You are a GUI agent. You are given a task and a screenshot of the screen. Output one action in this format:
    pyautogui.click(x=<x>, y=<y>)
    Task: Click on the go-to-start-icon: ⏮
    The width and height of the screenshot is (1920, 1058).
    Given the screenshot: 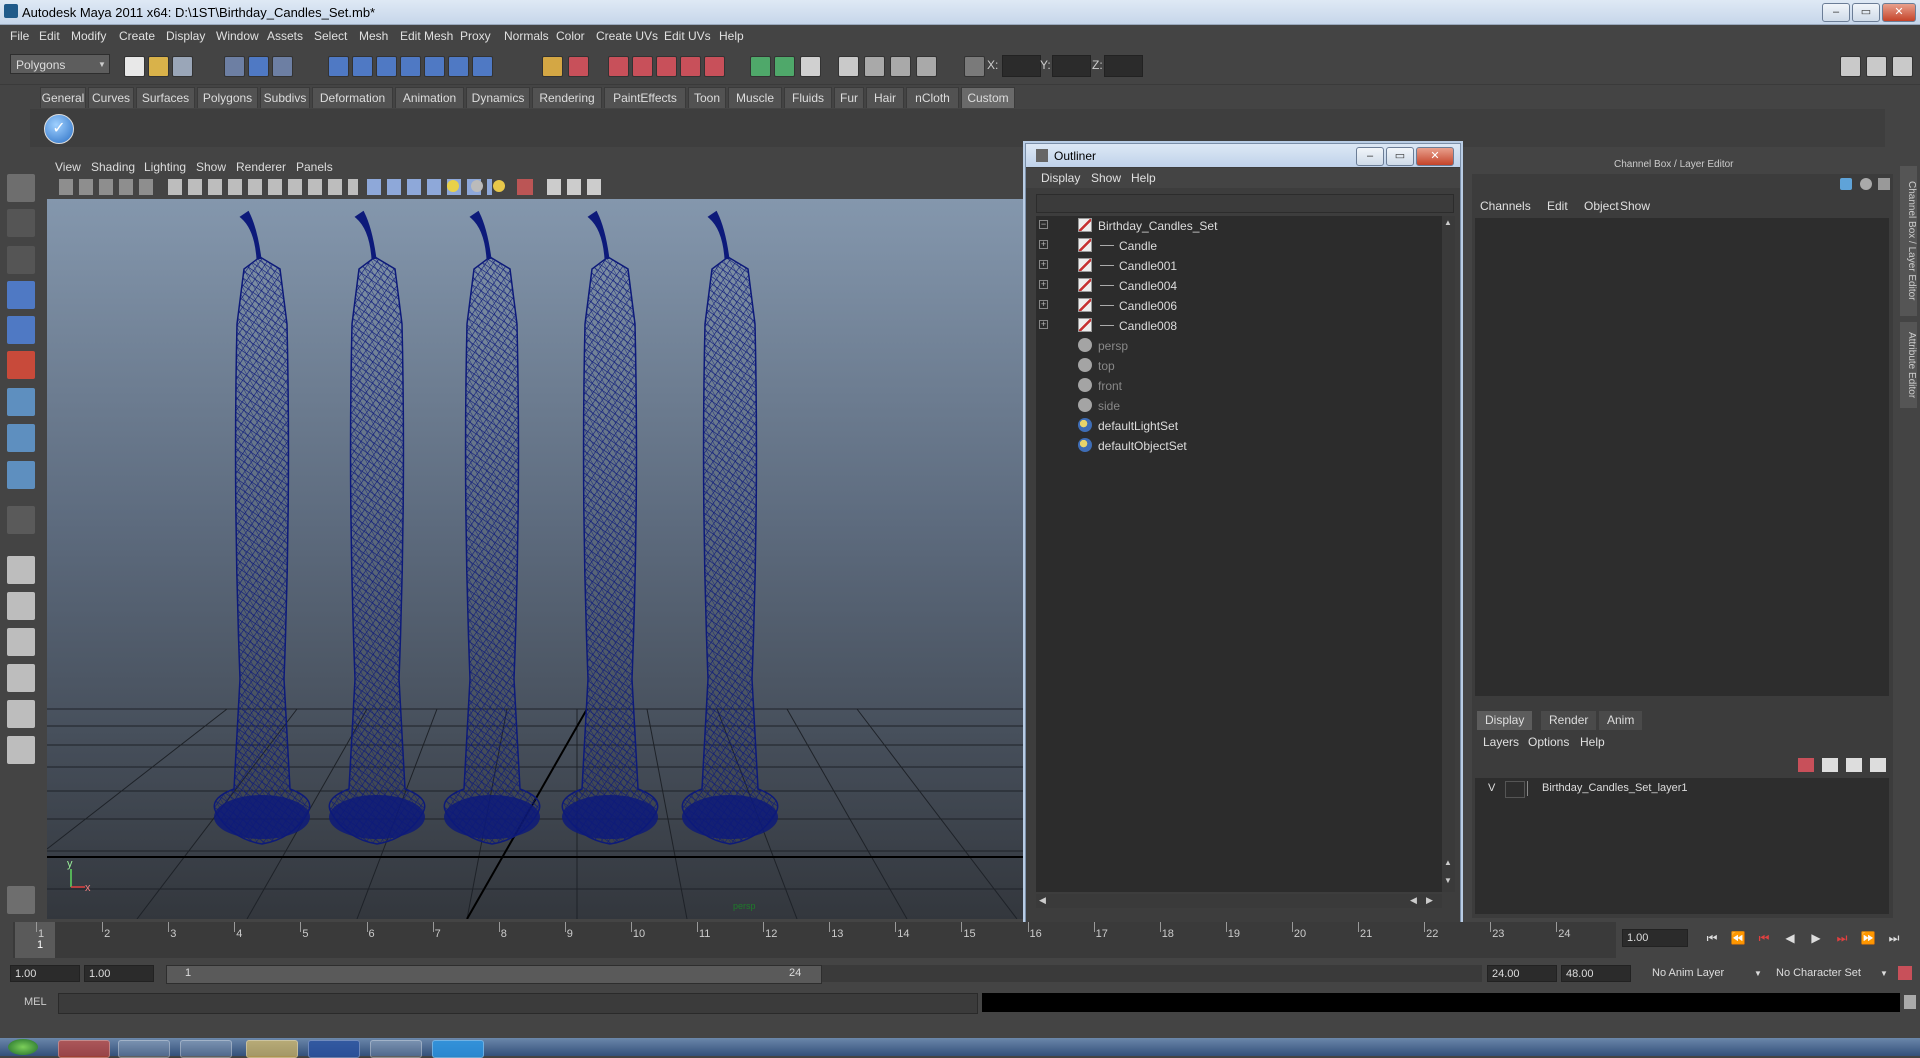 What is the action you would take?
    pyautogui.click(x=1712, y=939)
    